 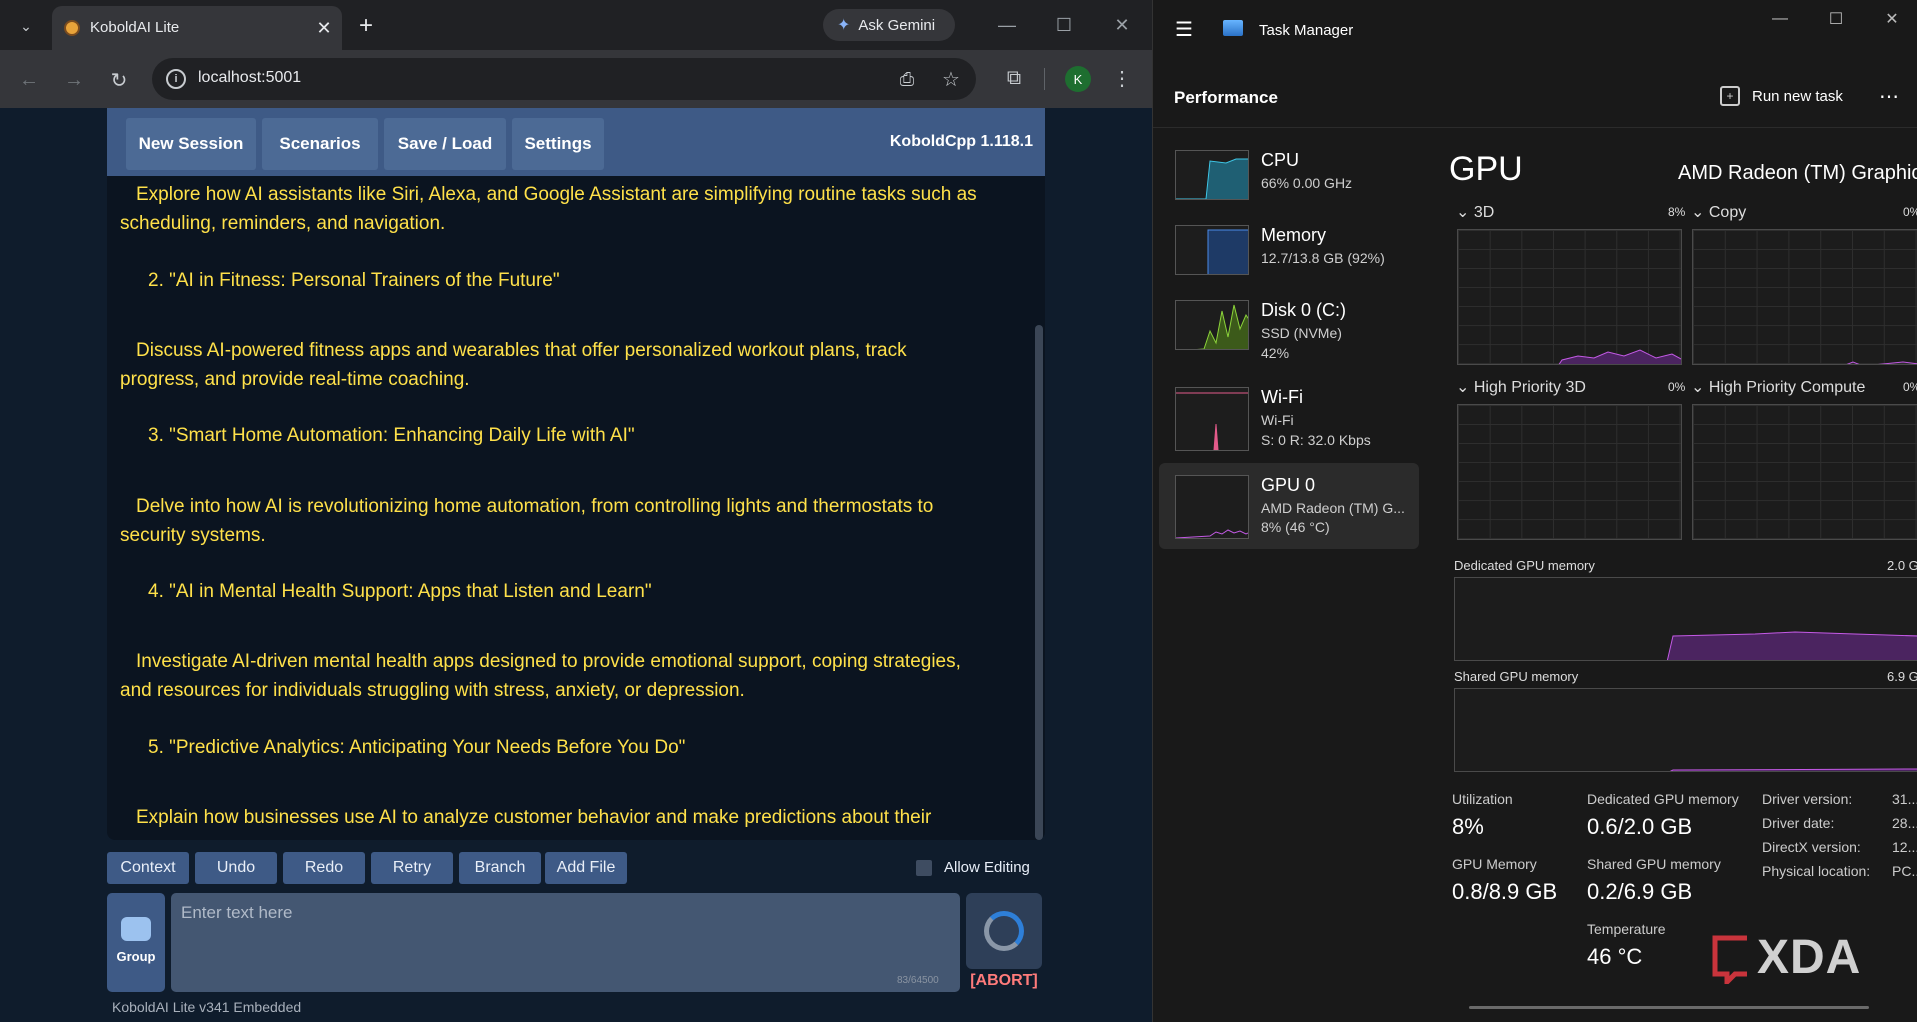 What do you see at coordinates (1677, 212) in the screenshot?
I see `engine-pct: 8%` at bounding box center [1677, 212].